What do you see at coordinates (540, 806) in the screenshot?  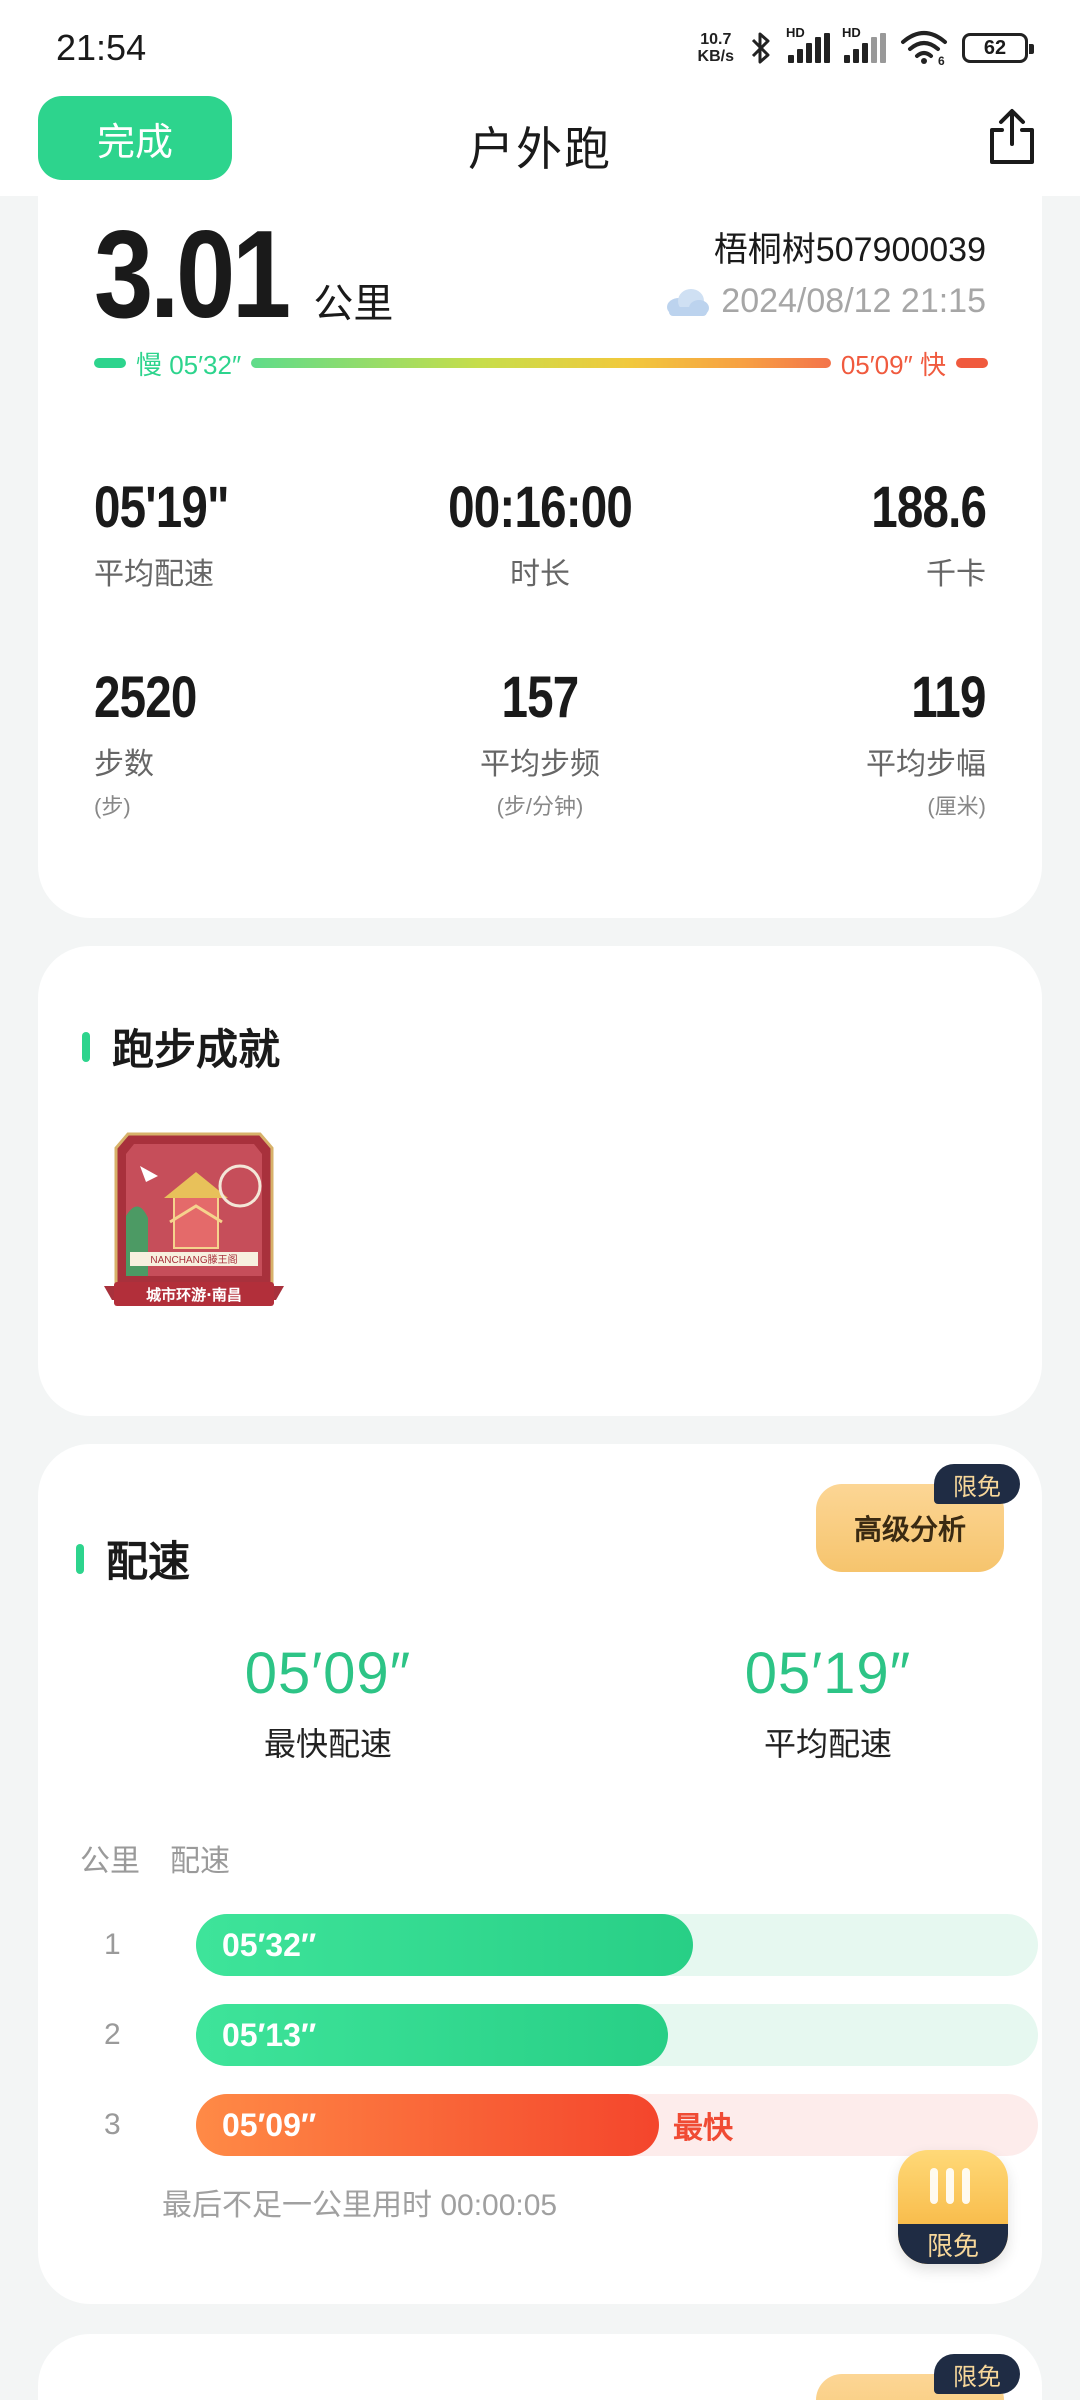 I see `stat-unit: (步/分钟)` at bounding box center [540, 806].